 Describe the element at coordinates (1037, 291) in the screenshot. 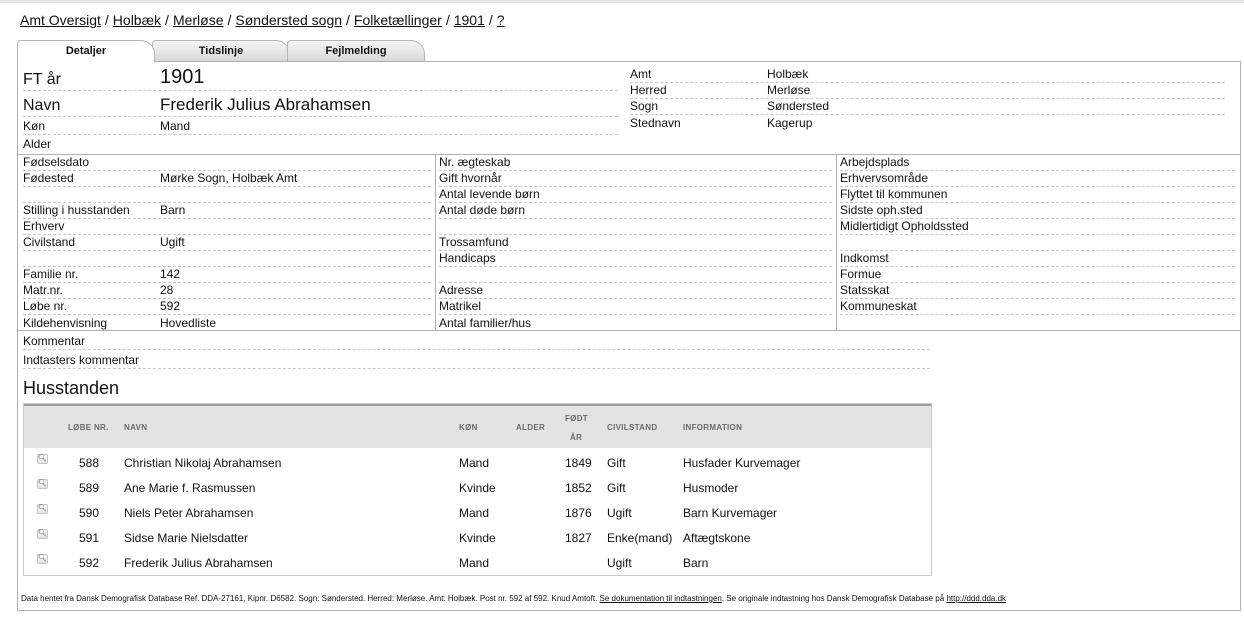

I see `field-row: Statsskat` at that location.